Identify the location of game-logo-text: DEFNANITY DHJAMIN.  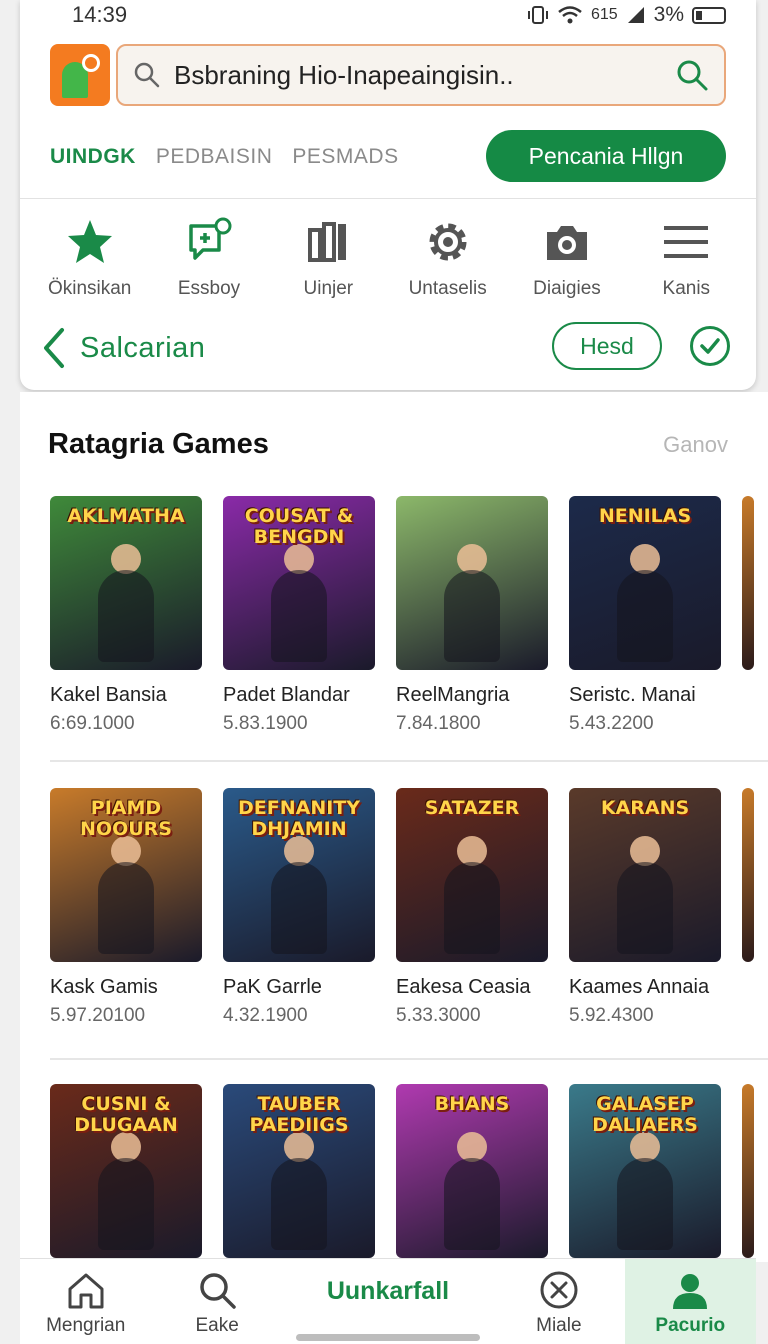
(299, 818).